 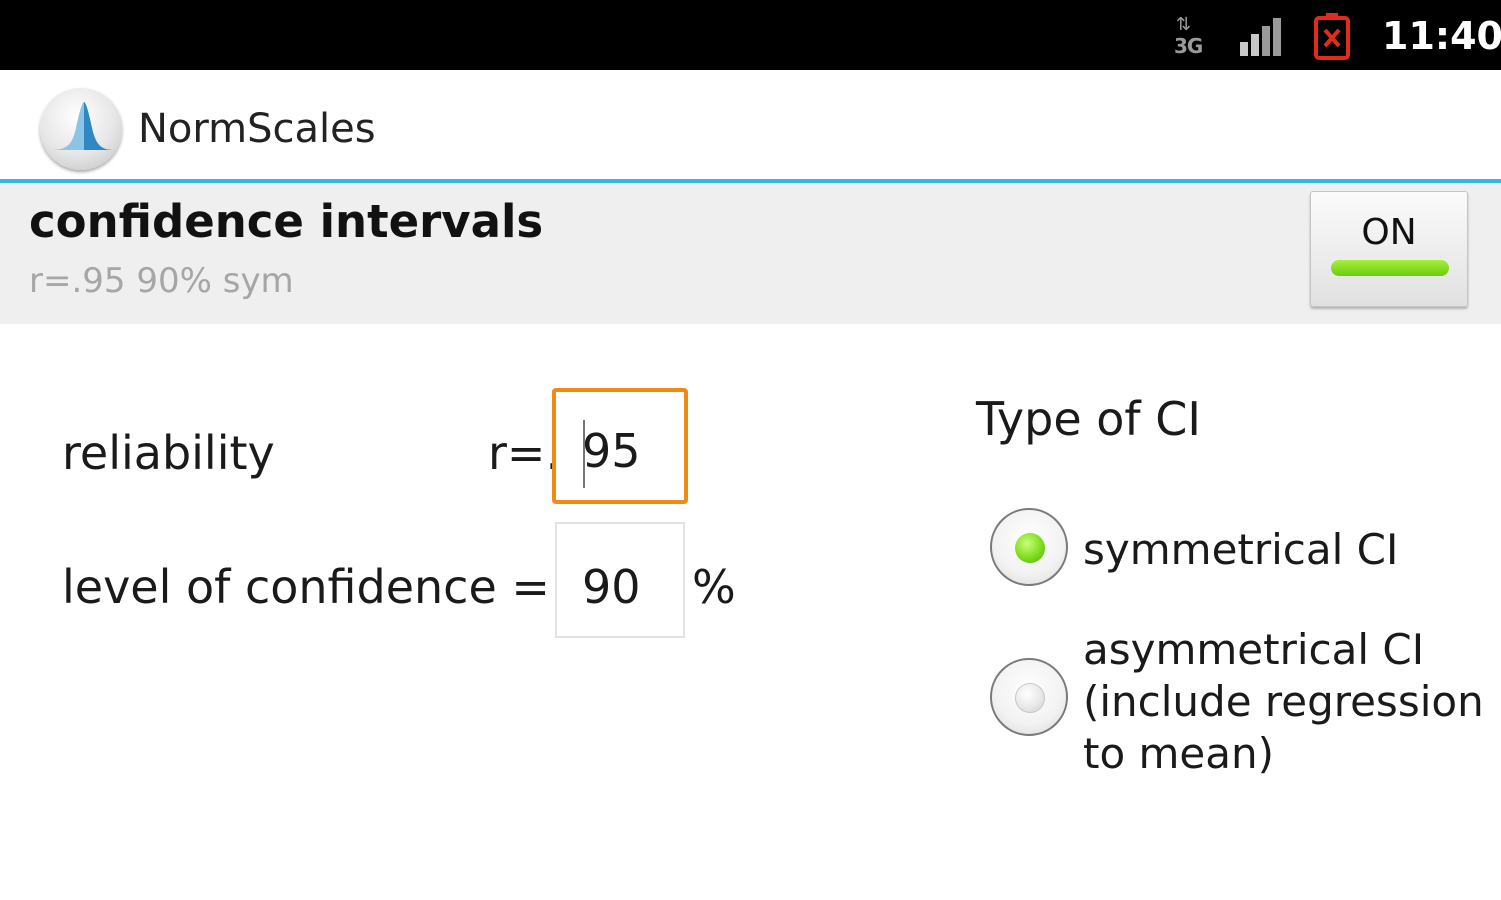 What do you see at coordinates (750, 35) in the screenshot?
I see `status-bar: ⇅ 3G 11:40` at bounding box center [750, 35].